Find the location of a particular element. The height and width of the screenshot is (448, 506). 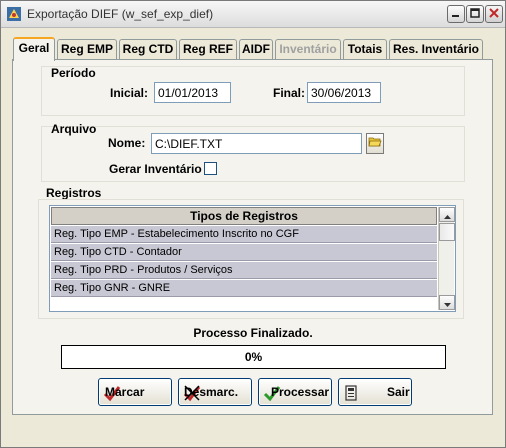

scroll-down-button is located at coordinates (447, 302).